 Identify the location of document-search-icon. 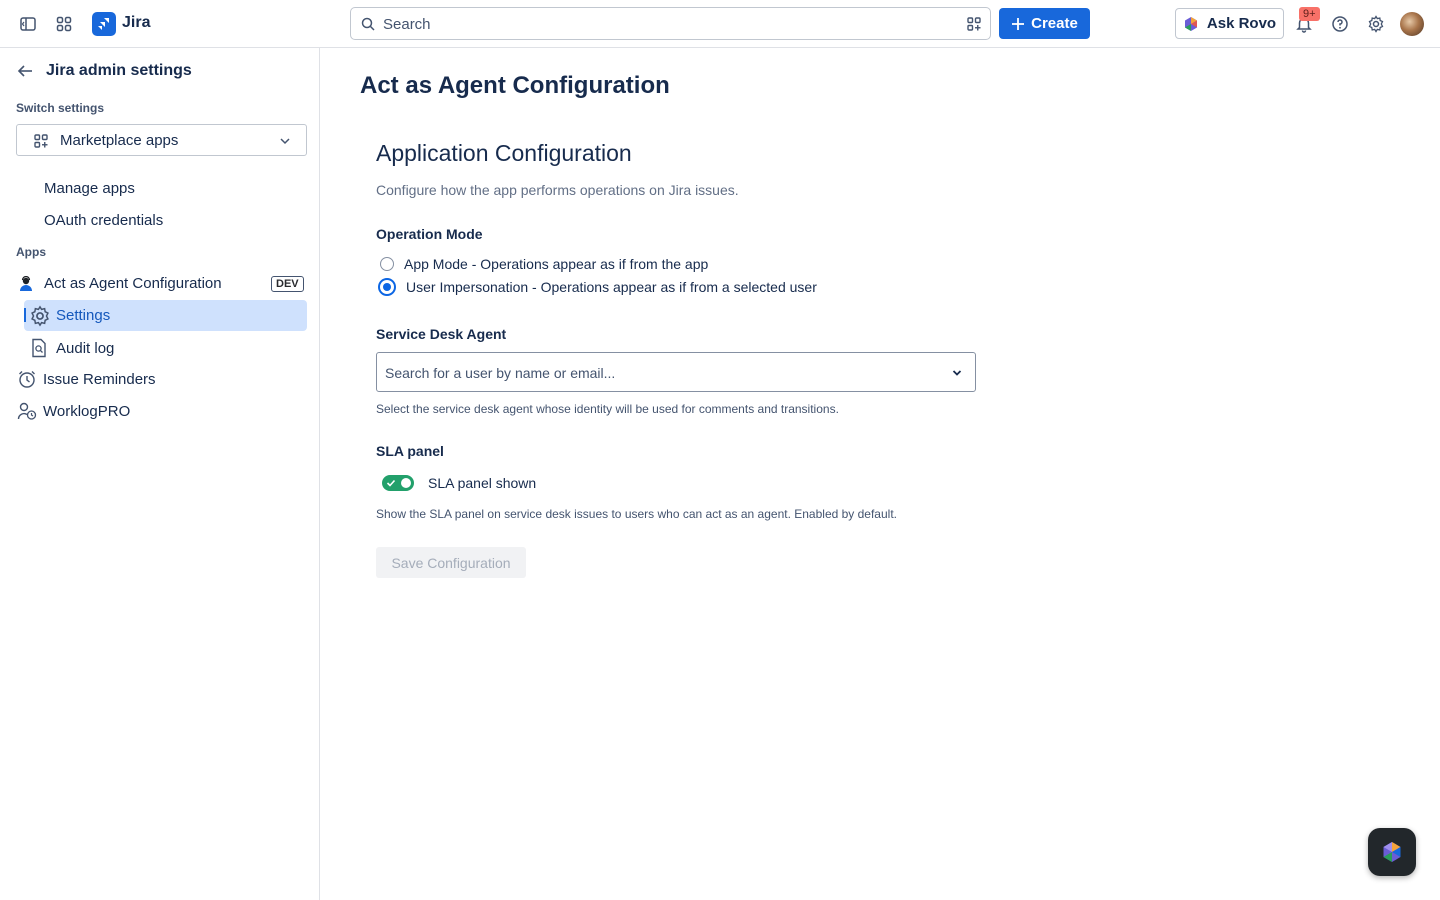
(39, 348).